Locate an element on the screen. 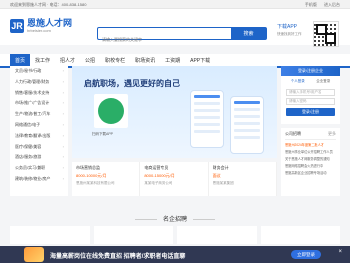 The image size is (350, 263). nav-item-salary: 工资期 is located at coordinates (172, 60).